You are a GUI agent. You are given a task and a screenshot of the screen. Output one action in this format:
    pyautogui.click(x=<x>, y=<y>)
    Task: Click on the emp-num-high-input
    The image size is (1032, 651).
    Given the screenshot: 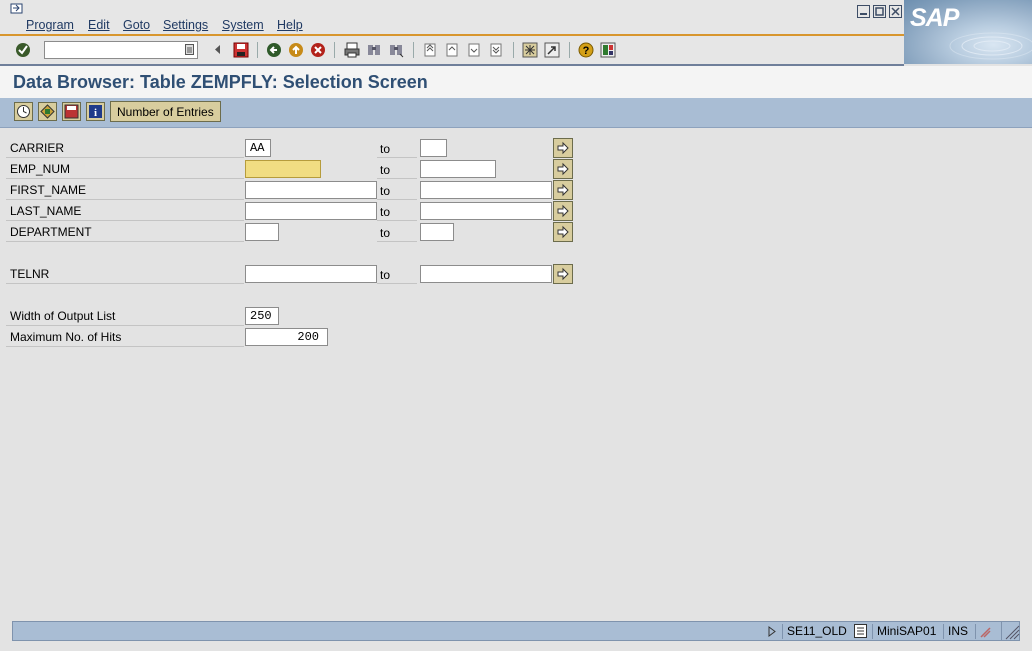 What is the action you would take?
    pyautogui.click(x=458, y=169)
    